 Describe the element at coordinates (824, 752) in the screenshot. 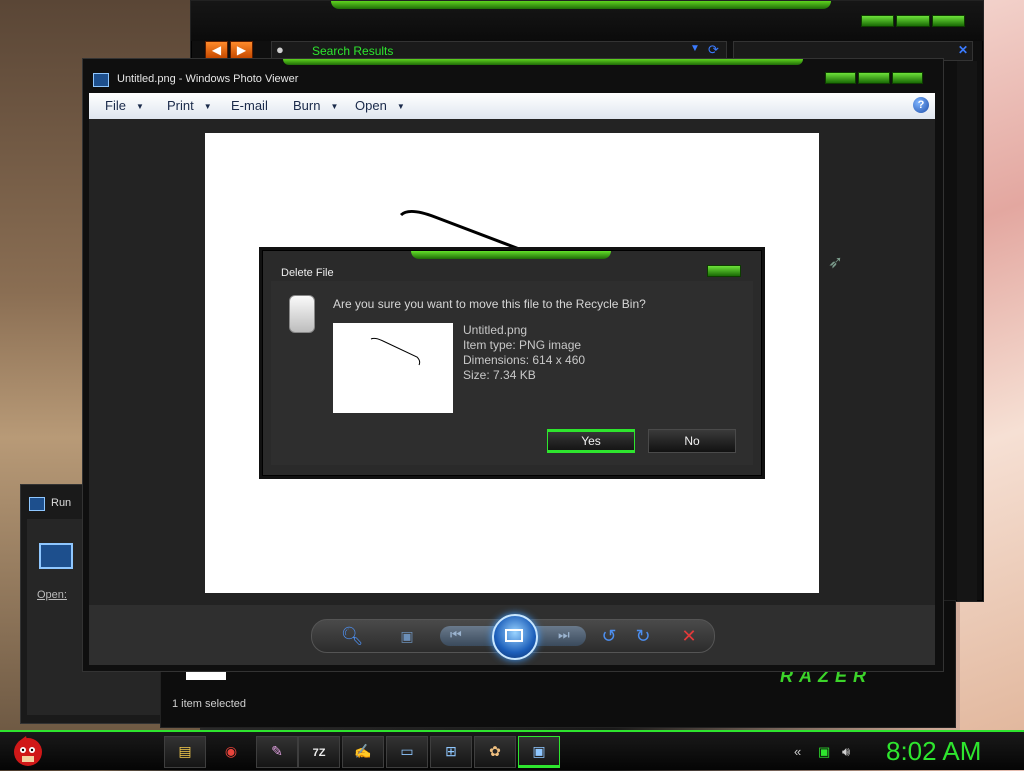

I see `network-status-icon: ▣` at that location.